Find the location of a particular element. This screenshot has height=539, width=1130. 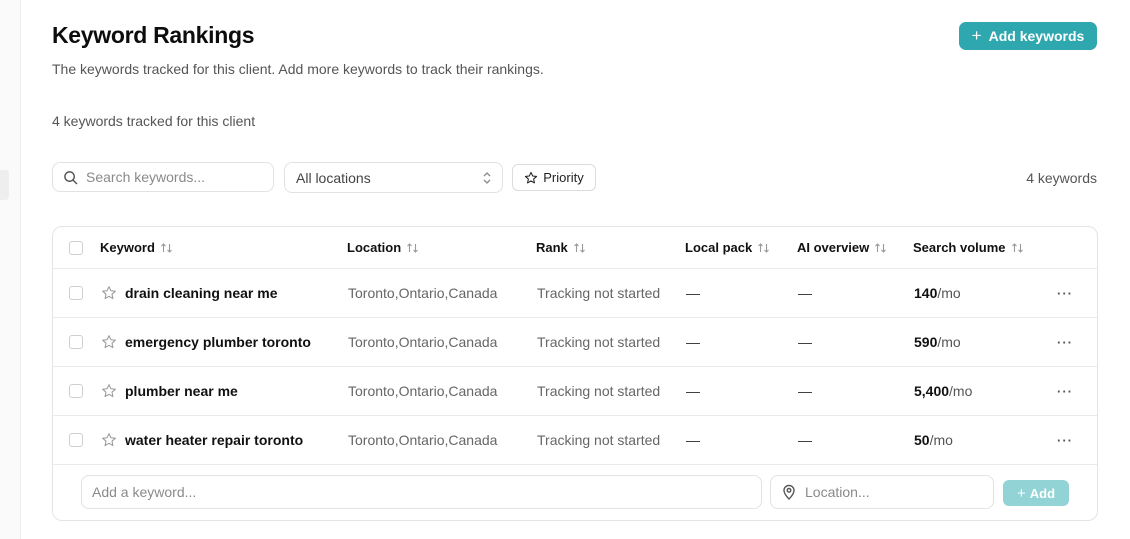

volume-value: 50 is located at coordinates (922, 440).